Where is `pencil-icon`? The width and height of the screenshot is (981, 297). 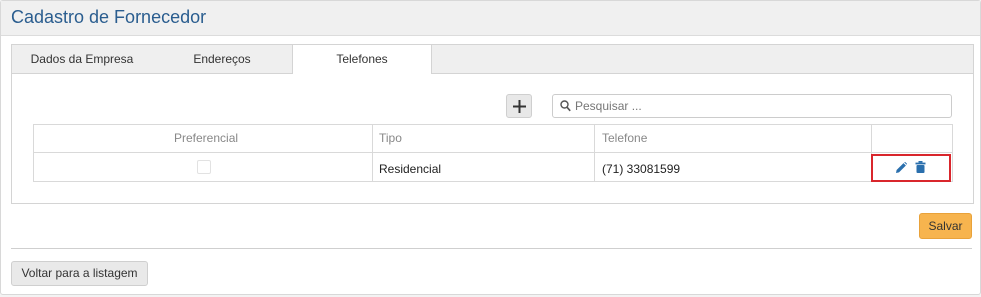 pencil-icon is located at coordinates (901, 167).